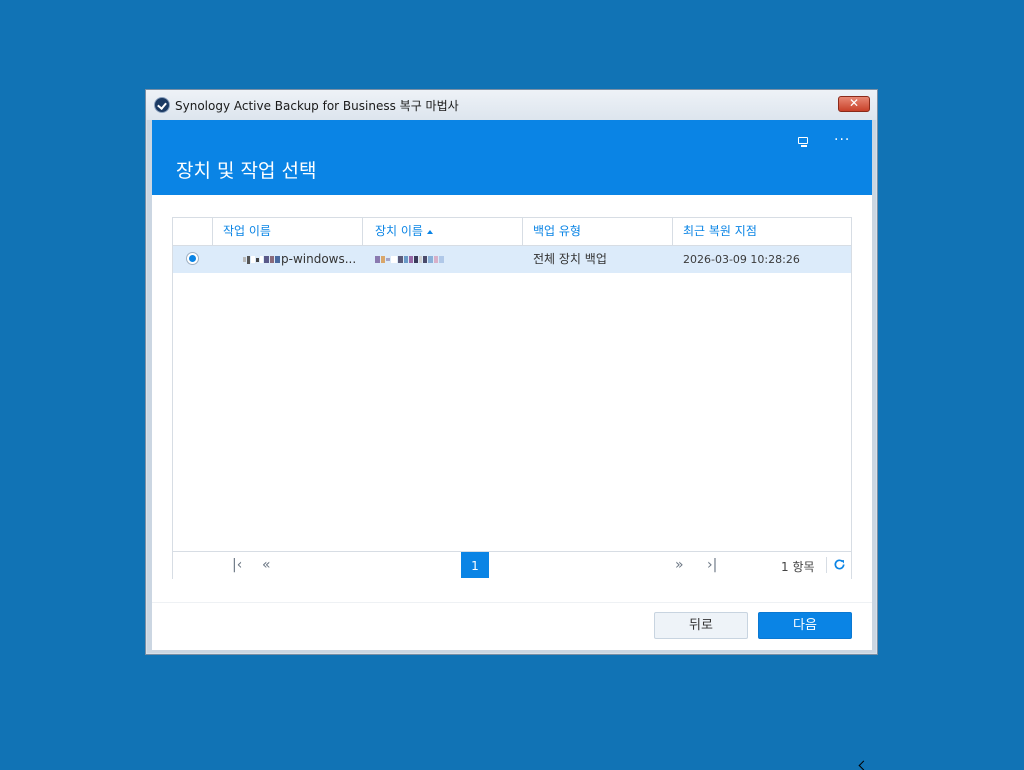  I want to click on last-restore-point-cell: 2026-03-09 10:28:26, so click(741, 259).